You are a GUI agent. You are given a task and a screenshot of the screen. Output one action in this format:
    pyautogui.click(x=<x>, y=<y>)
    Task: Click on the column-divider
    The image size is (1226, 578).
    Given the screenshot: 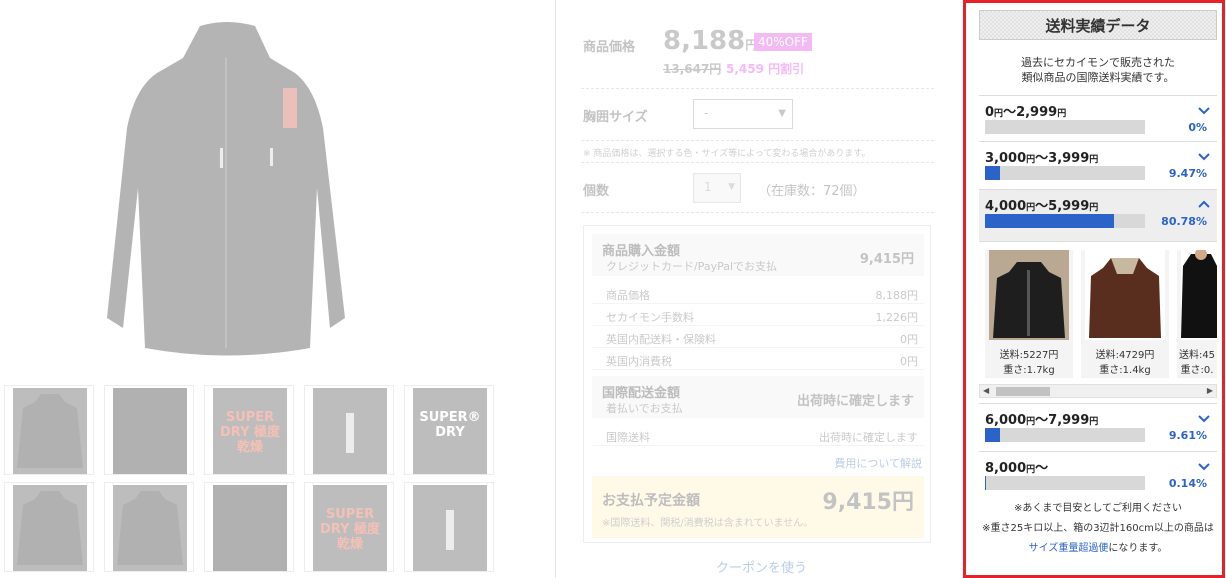 What is the action you would take?
    pyautogui.click(x=555, y=289)
    